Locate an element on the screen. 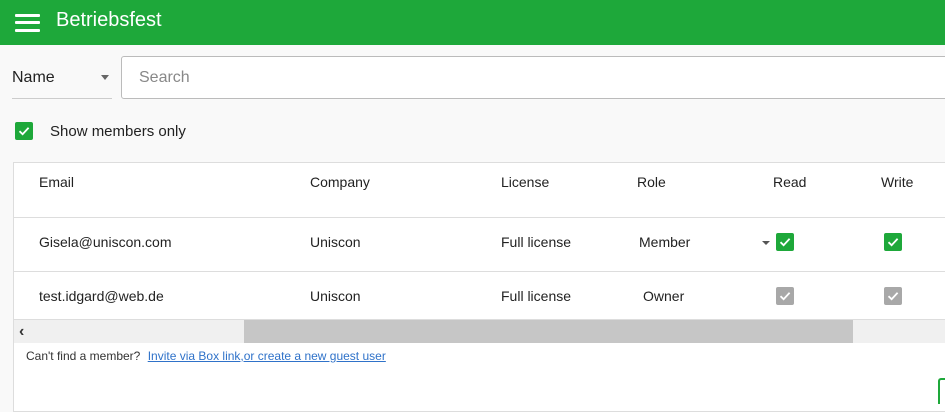 This screenshot has width=945, height=412. read-checkbox is located at coordinates (785, 243).